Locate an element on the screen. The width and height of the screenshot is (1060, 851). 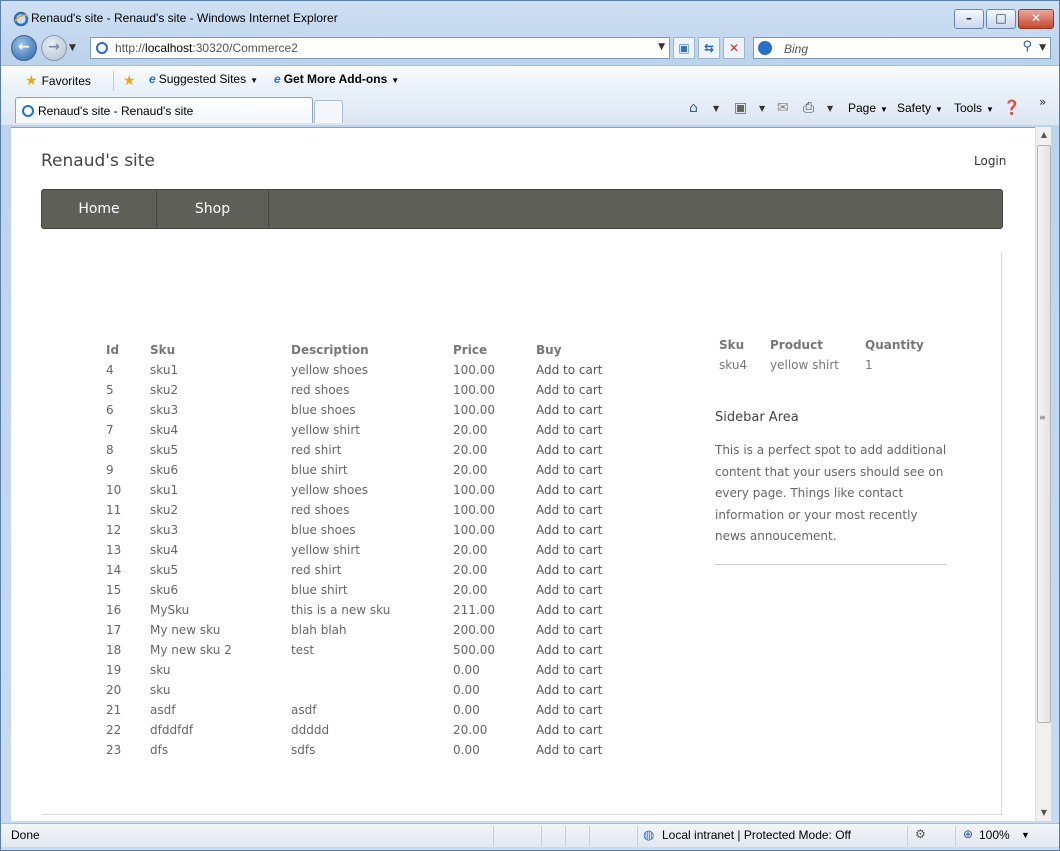
get-more-addons-button: e Get More Add-ons ▼ is located at coordinates (336, 79).